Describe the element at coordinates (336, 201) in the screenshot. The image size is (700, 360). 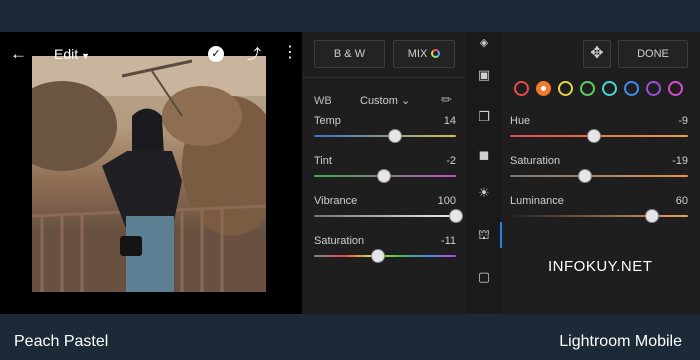
I see `slider-label: Vibrance` at that location.